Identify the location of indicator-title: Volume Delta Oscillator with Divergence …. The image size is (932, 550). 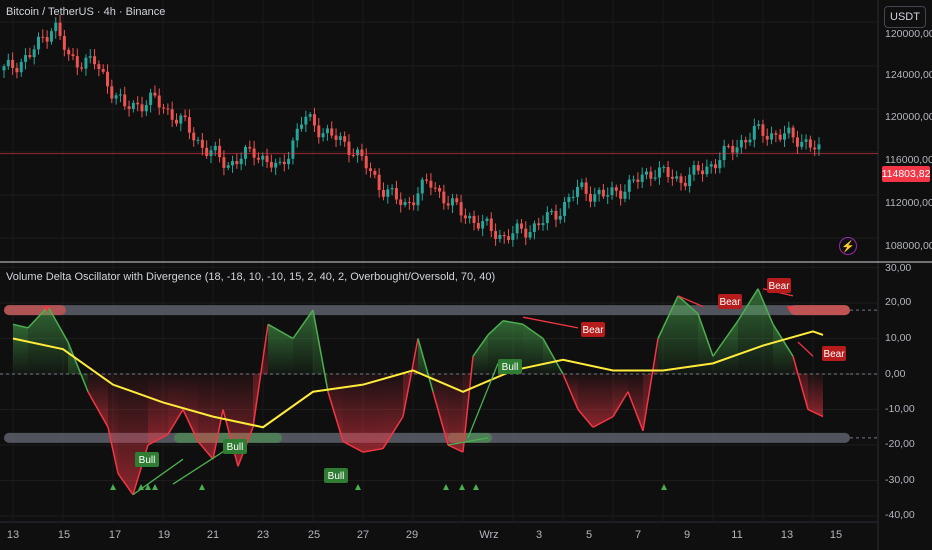
(250, 277).